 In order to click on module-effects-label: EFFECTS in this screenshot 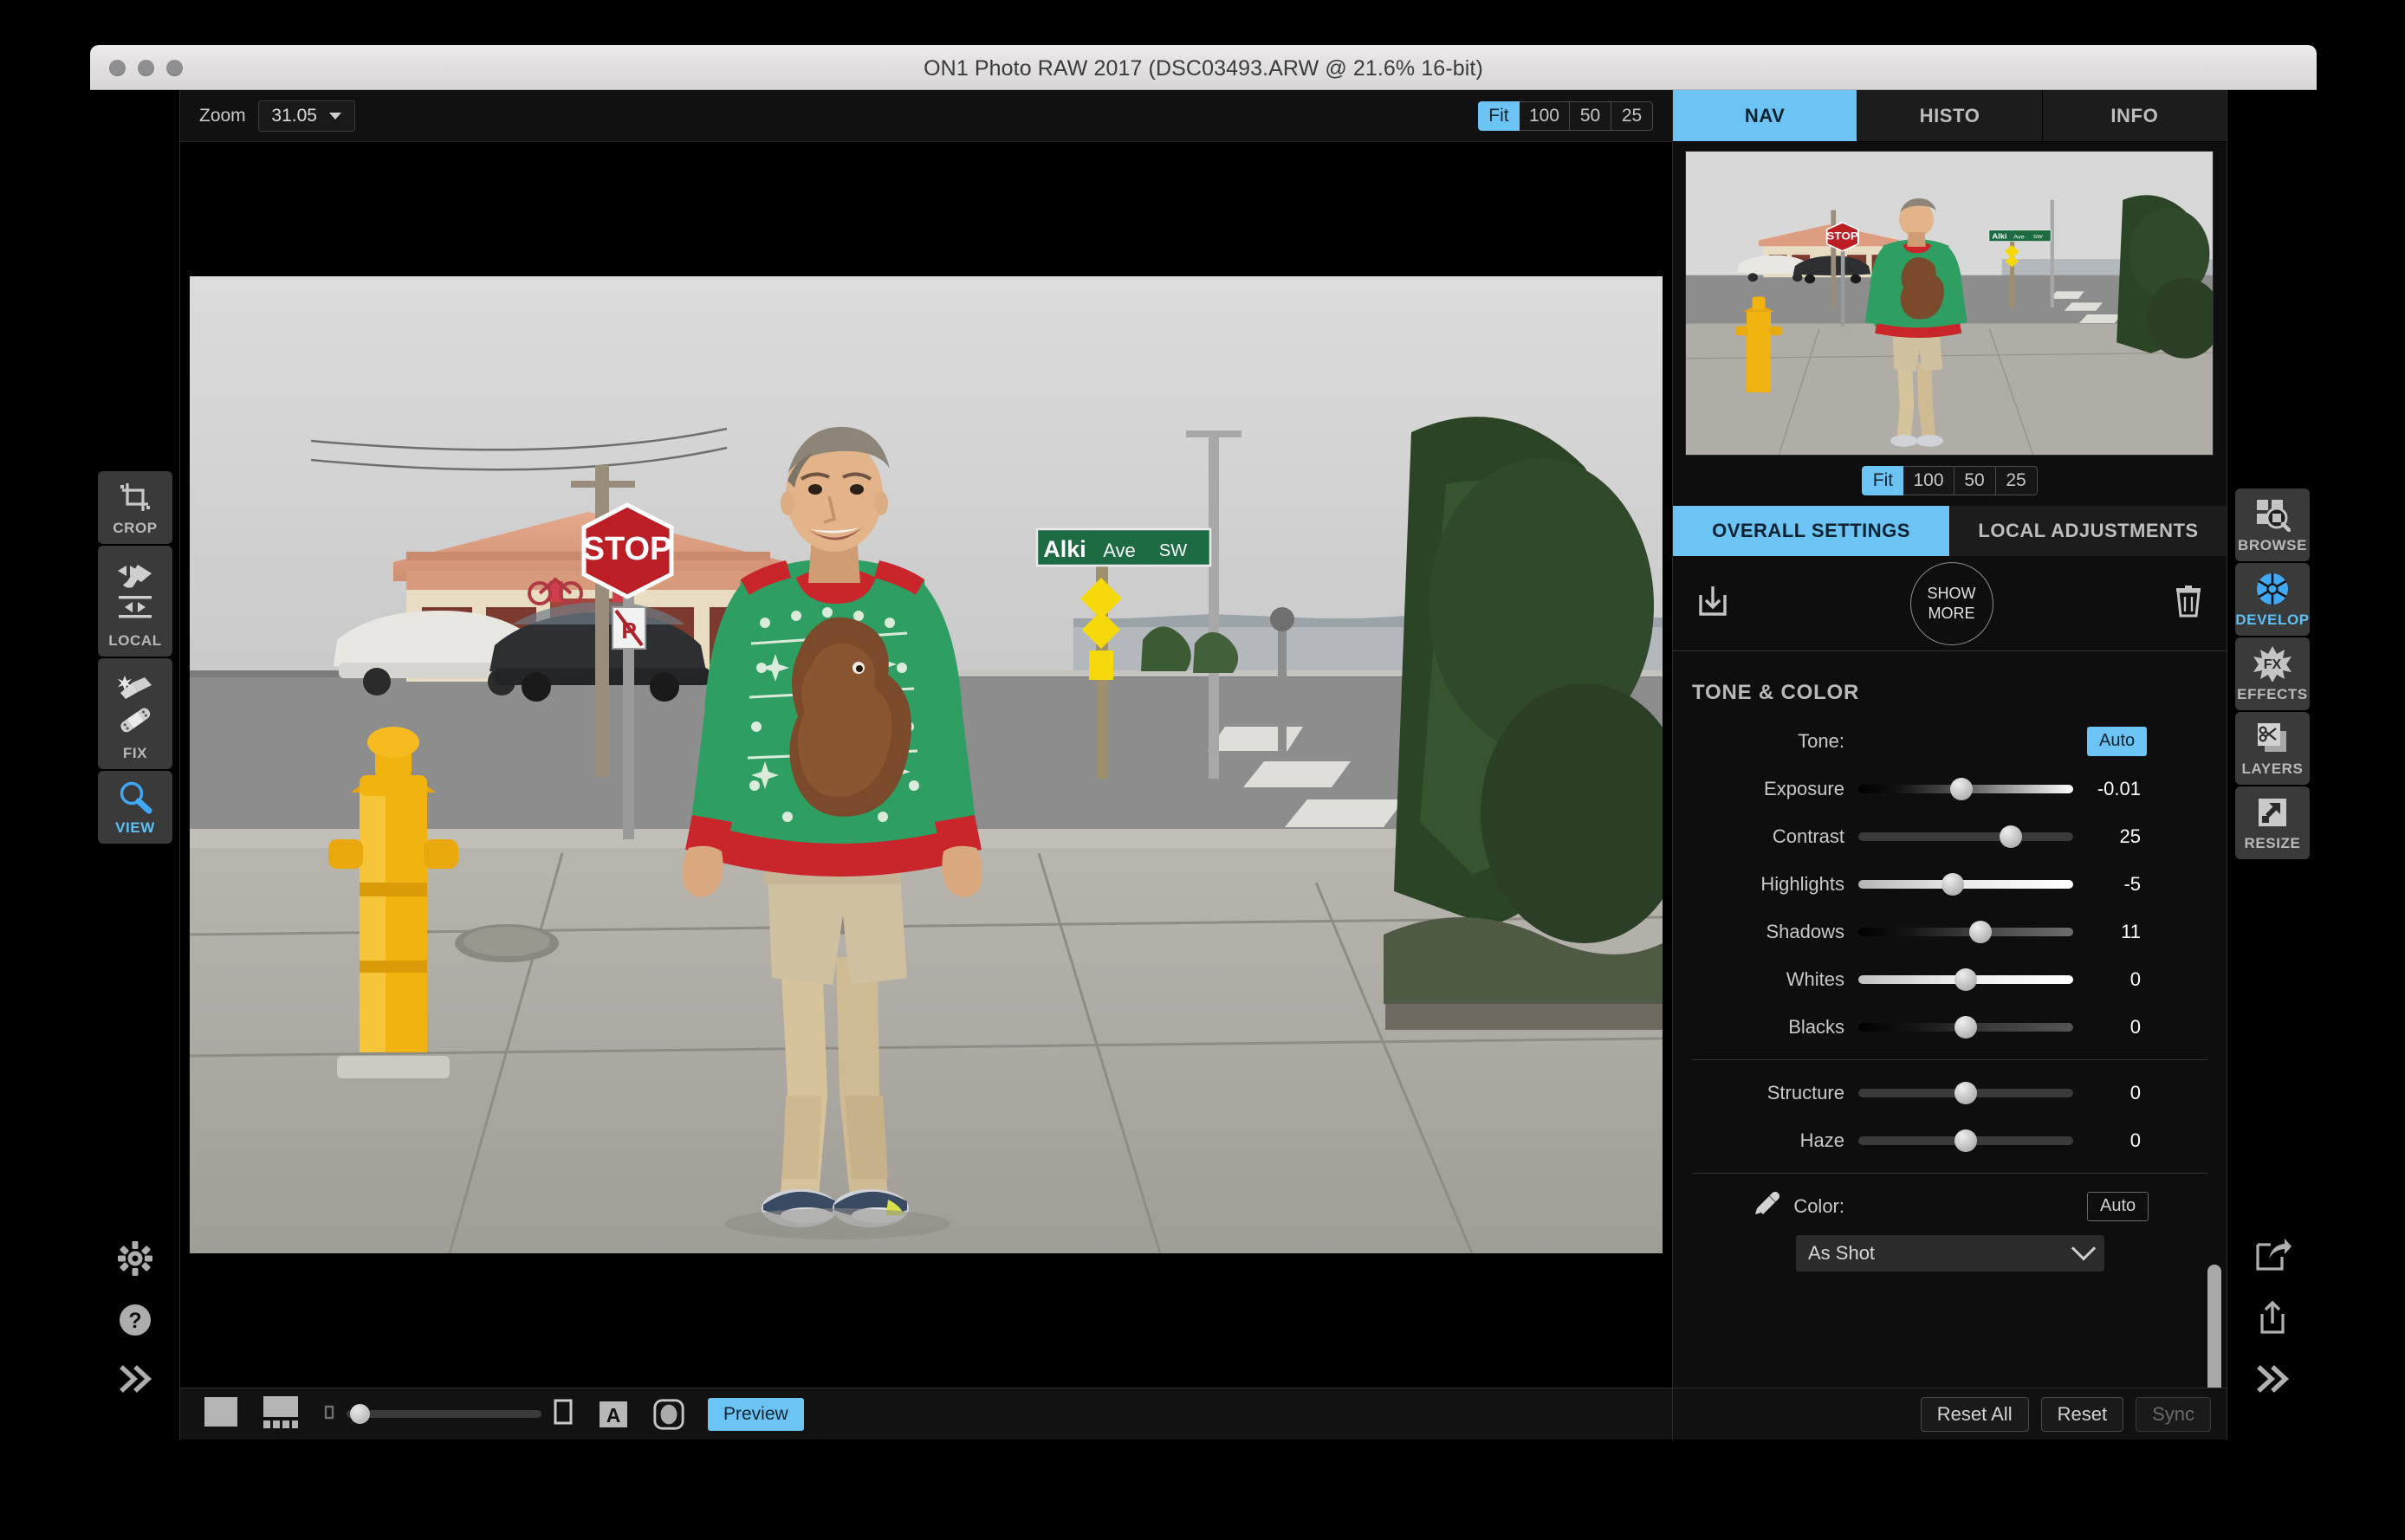, I will do `click(2272, 694)`.